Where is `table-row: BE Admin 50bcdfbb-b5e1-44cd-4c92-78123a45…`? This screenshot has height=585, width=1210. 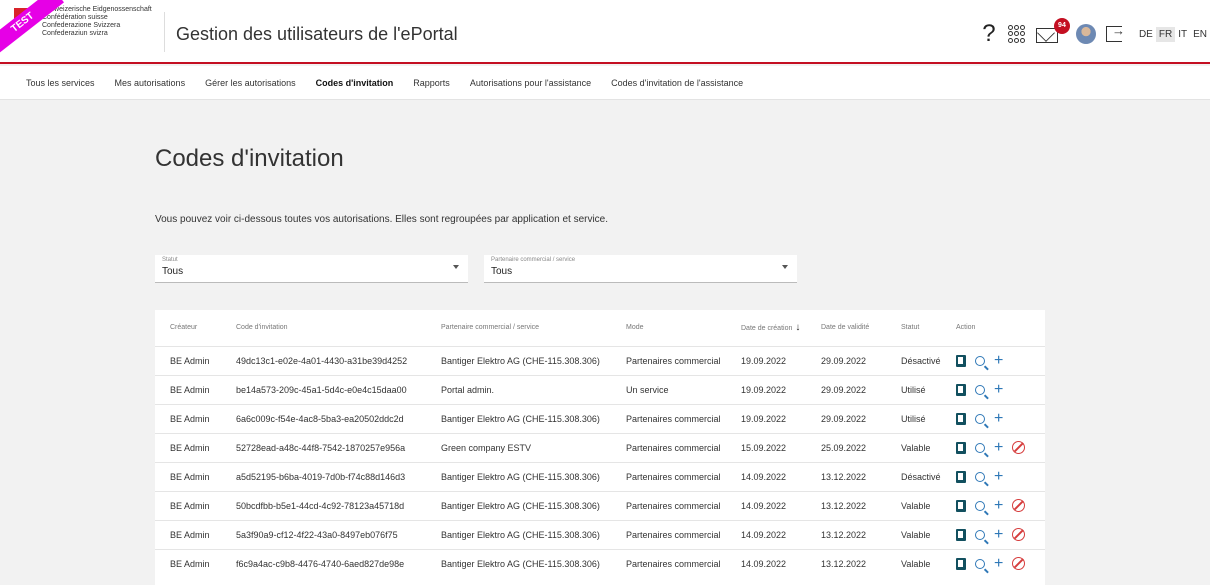
table-row: BE Admin 50bcdfbb-b5e1-44cd-4c92-78123a45… is located at coordinates (600, 505).